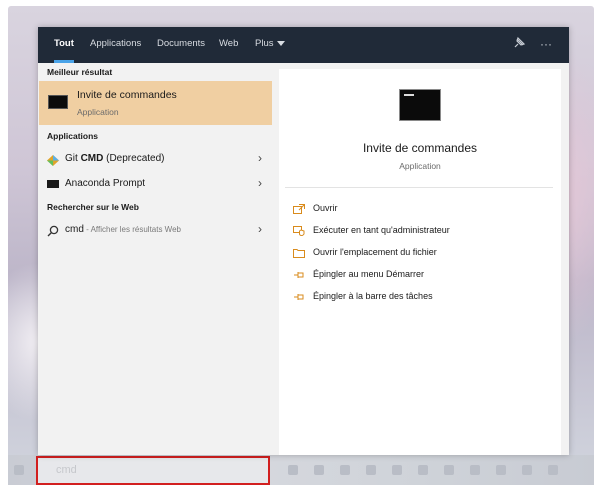 The width and height of the screenshot is (601, 490). Describe the element at coordinates (299, 231) in the screenshot. I see `shield-admin-icon` at that location.